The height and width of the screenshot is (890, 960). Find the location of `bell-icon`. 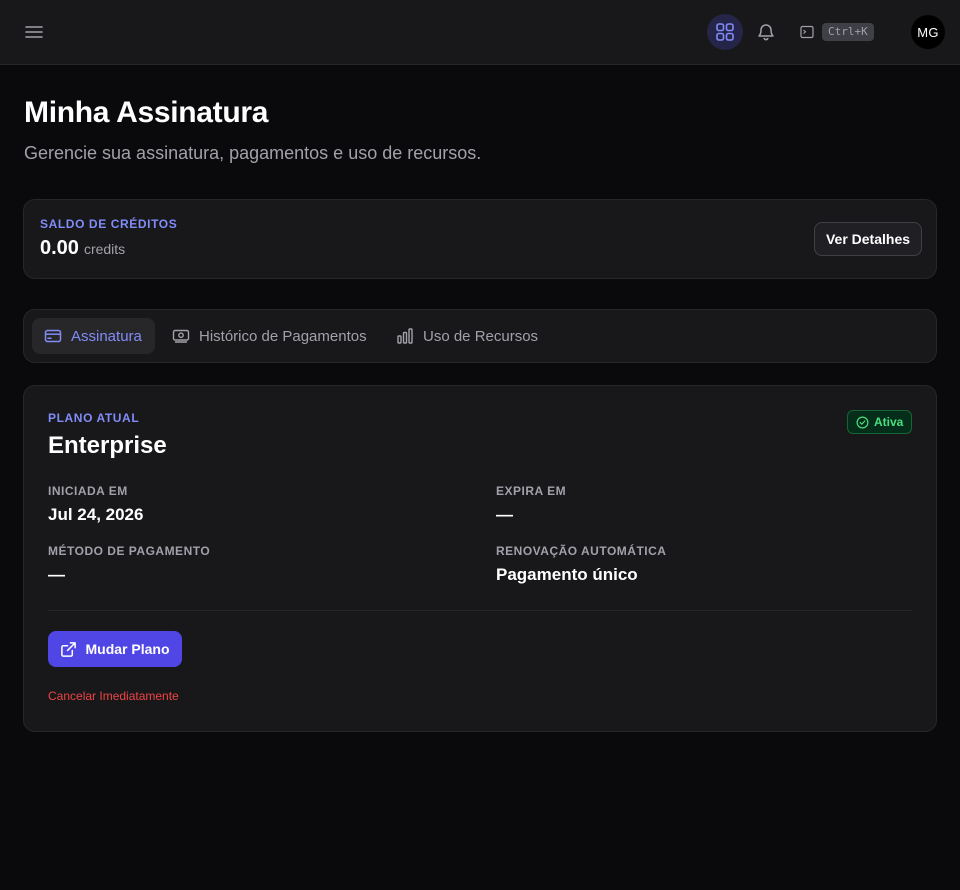

bell-icon is located at coordinates (766, 32).